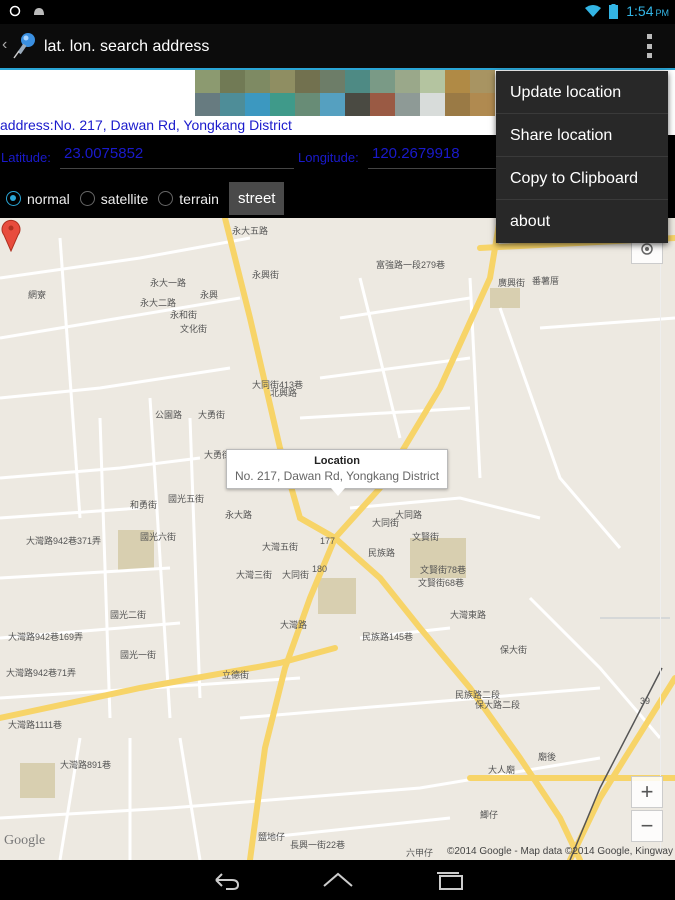  What do you see at coordinates (212, 415) in the screenshot?
I see `map-label: 大勇街` at bounding box center [212, 415].